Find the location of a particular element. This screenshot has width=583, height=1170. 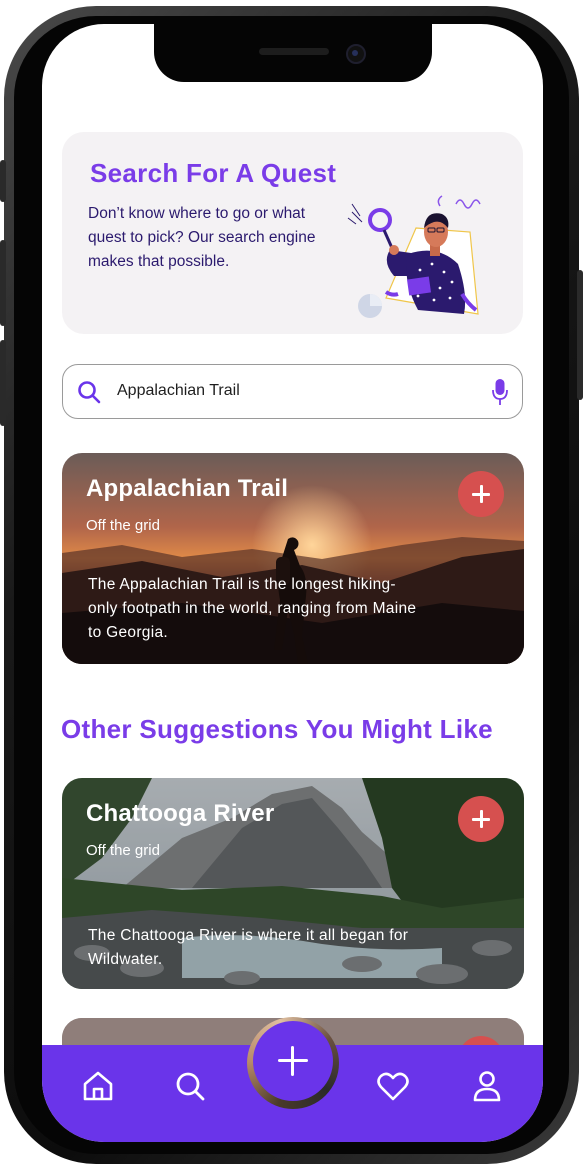

front-camera is located at coordinates (356, 54).